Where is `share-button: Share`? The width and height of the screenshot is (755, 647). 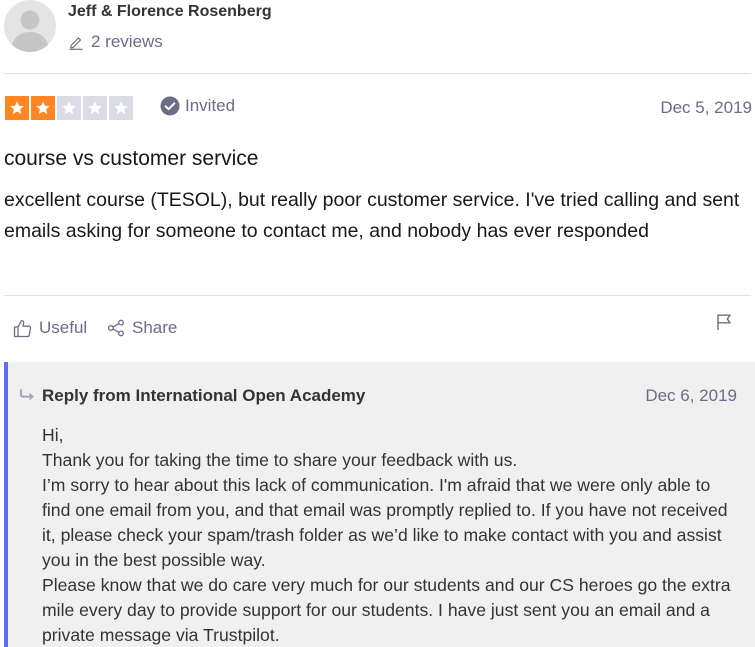 share-button: Share is located at coordinates (142, 328).